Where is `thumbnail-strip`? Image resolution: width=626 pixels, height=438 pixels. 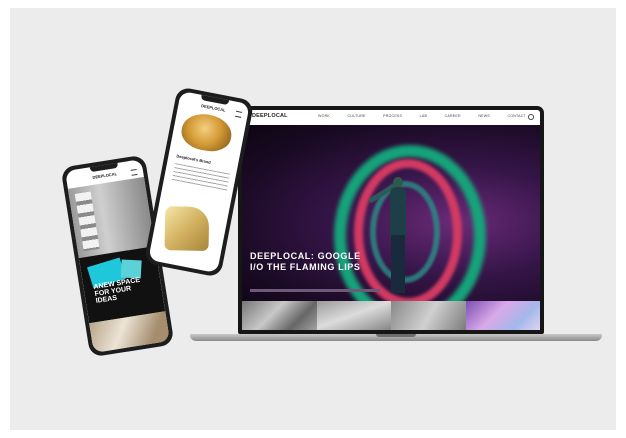
thumbnail-strip is located at coordinates (391, 315).